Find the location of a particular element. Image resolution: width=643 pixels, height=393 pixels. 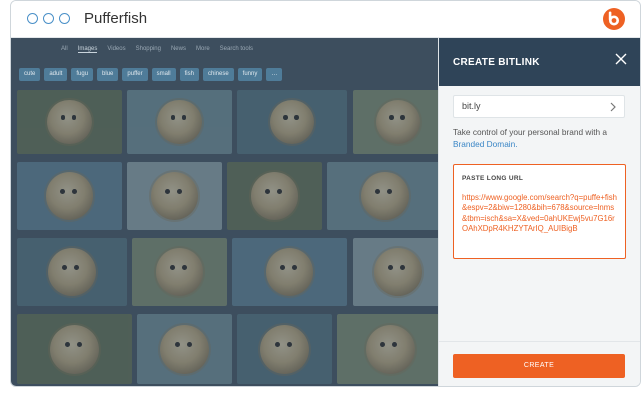

domain-select: bit.ly is located at coordinates (539, 106).